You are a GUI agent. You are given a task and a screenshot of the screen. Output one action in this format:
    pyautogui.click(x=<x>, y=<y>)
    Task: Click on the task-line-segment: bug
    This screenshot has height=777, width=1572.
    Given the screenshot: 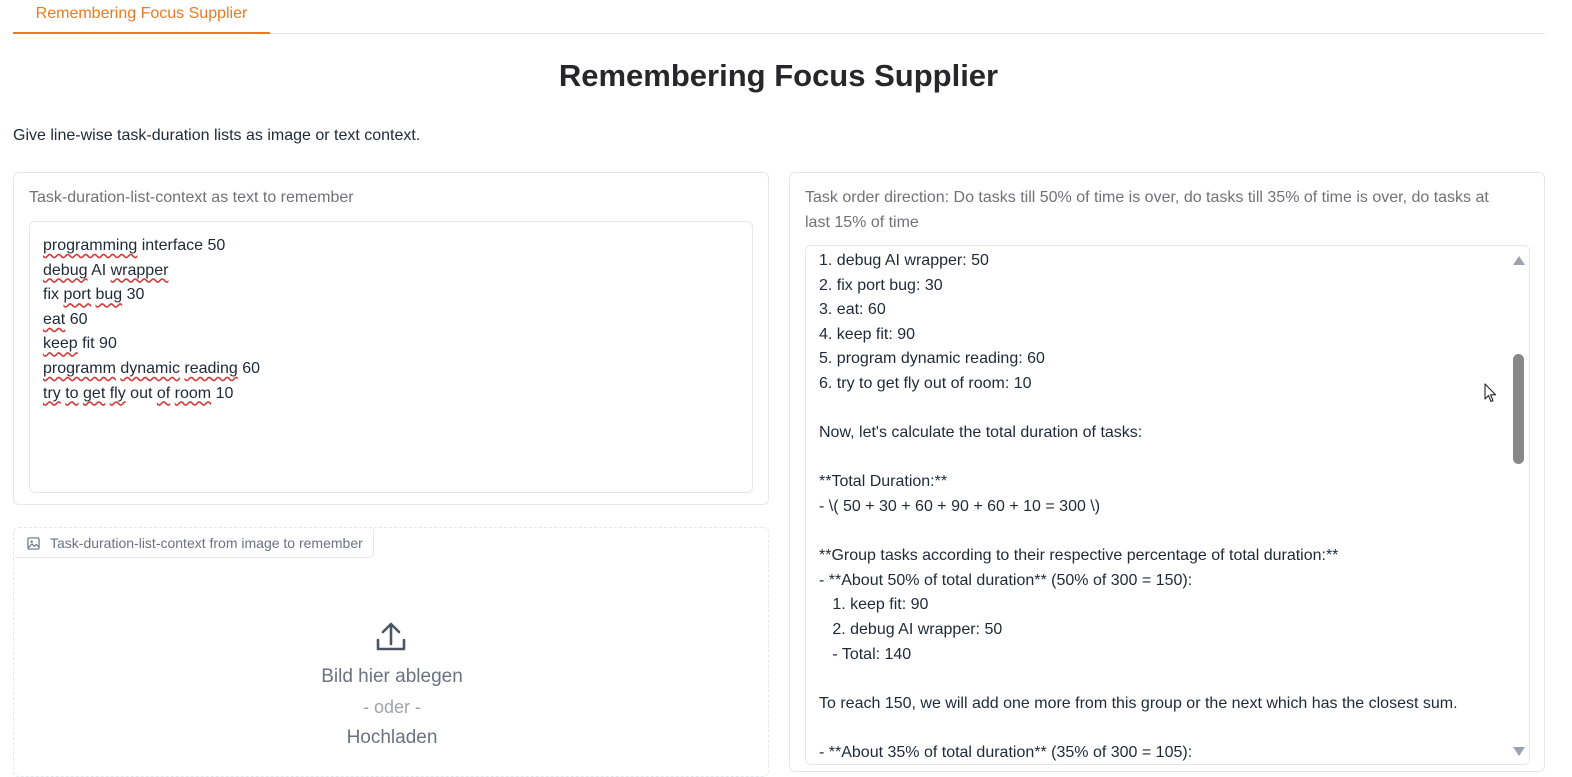 What is the action you would take?
    pyautogui.click(x=109, y=295)
    